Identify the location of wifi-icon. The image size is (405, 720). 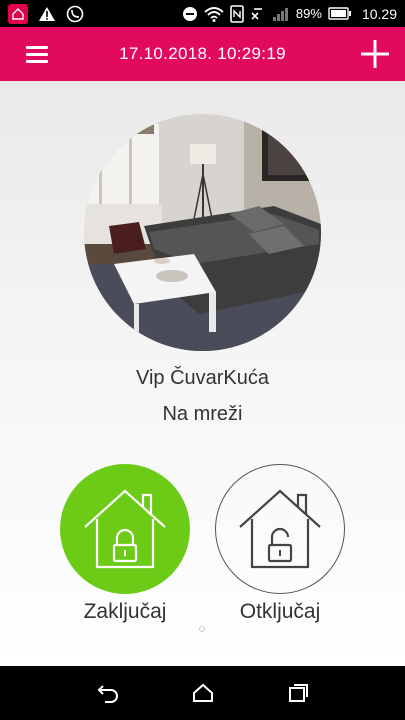
(214, 14).